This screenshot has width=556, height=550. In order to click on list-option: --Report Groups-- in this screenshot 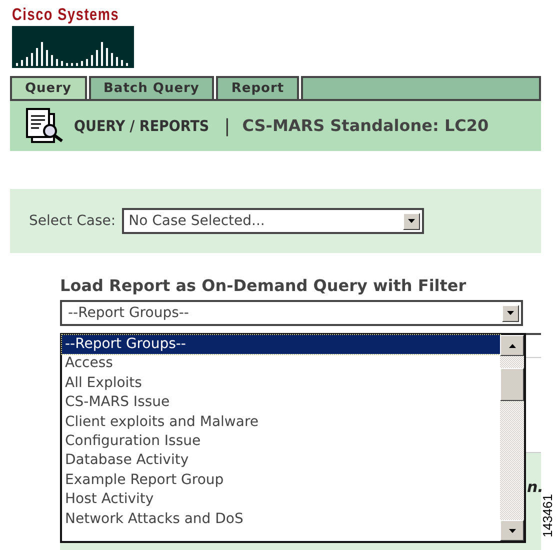, I will do `click(281, 344)`.